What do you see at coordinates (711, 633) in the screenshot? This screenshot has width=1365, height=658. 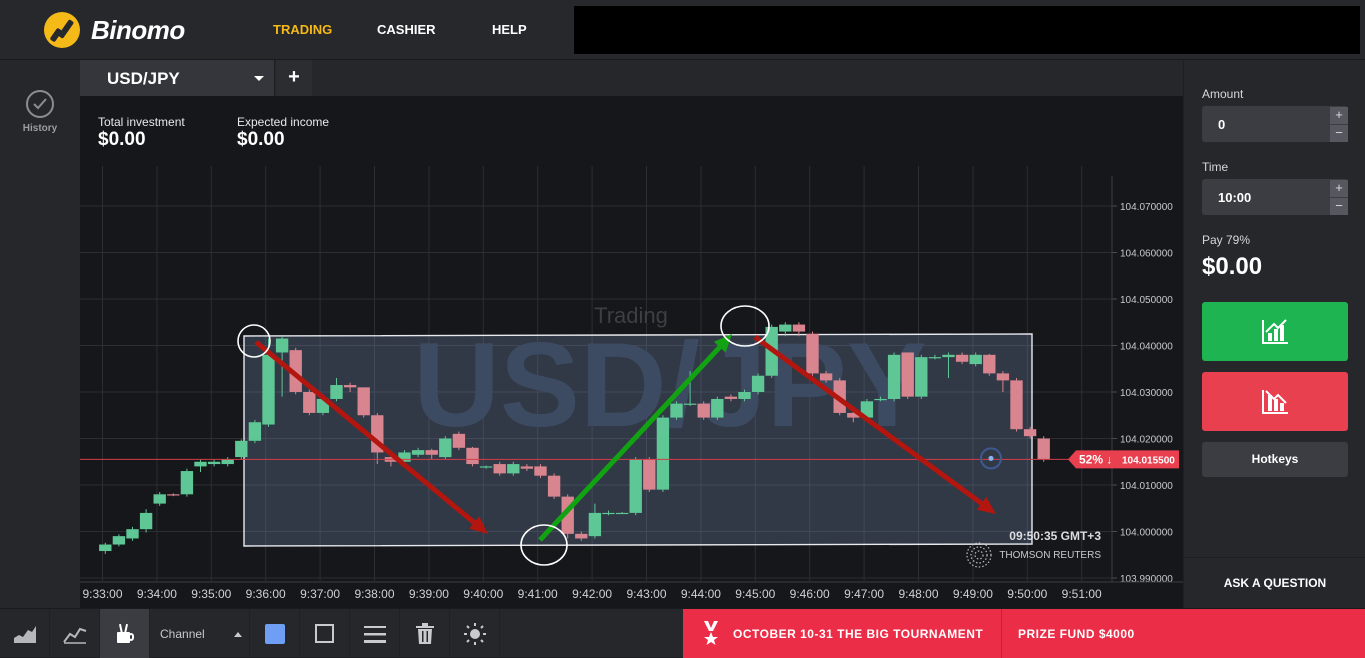 I see `trophy-icon` at bounding box center [711, 633].